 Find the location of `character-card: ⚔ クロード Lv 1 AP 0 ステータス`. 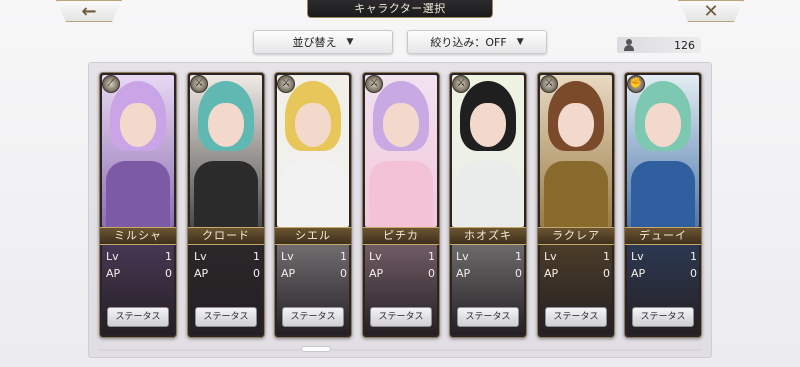

character-card: ⚔ クロード Lv 1 AP 0 ステータス is located at coordinates (226, 205).